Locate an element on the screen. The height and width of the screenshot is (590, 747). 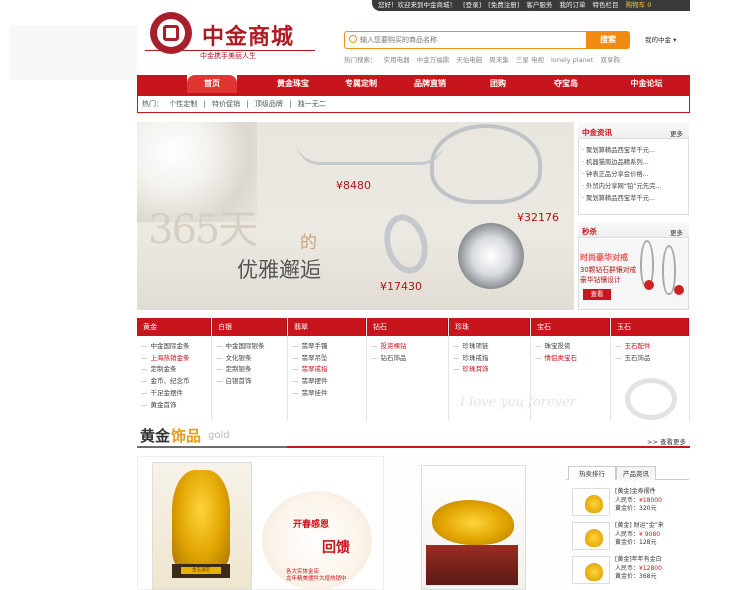
category-link: — 千足金摆件 is located at coordinates (176, 394).